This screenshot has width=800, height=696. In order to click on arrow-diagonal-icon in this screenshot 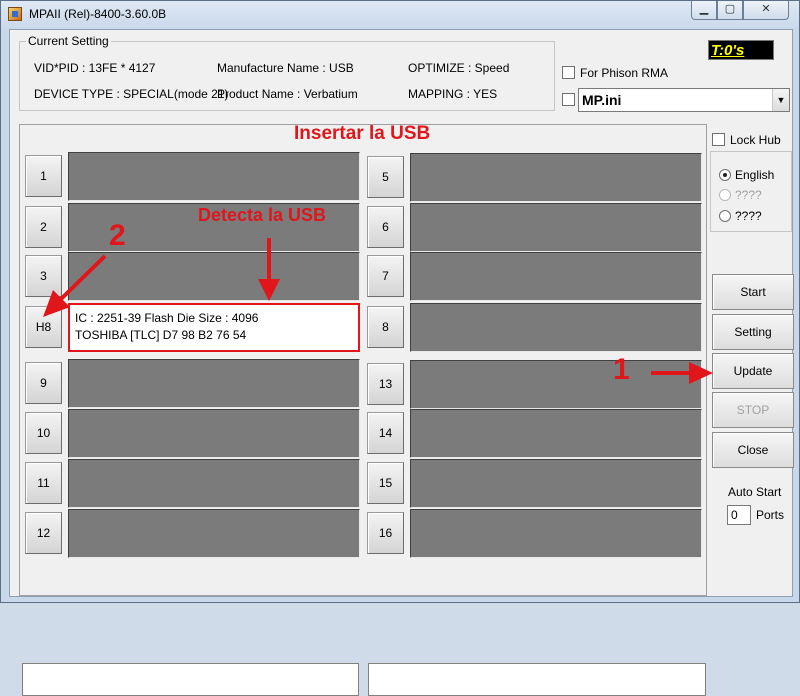, I will do `click(75, 285)`.